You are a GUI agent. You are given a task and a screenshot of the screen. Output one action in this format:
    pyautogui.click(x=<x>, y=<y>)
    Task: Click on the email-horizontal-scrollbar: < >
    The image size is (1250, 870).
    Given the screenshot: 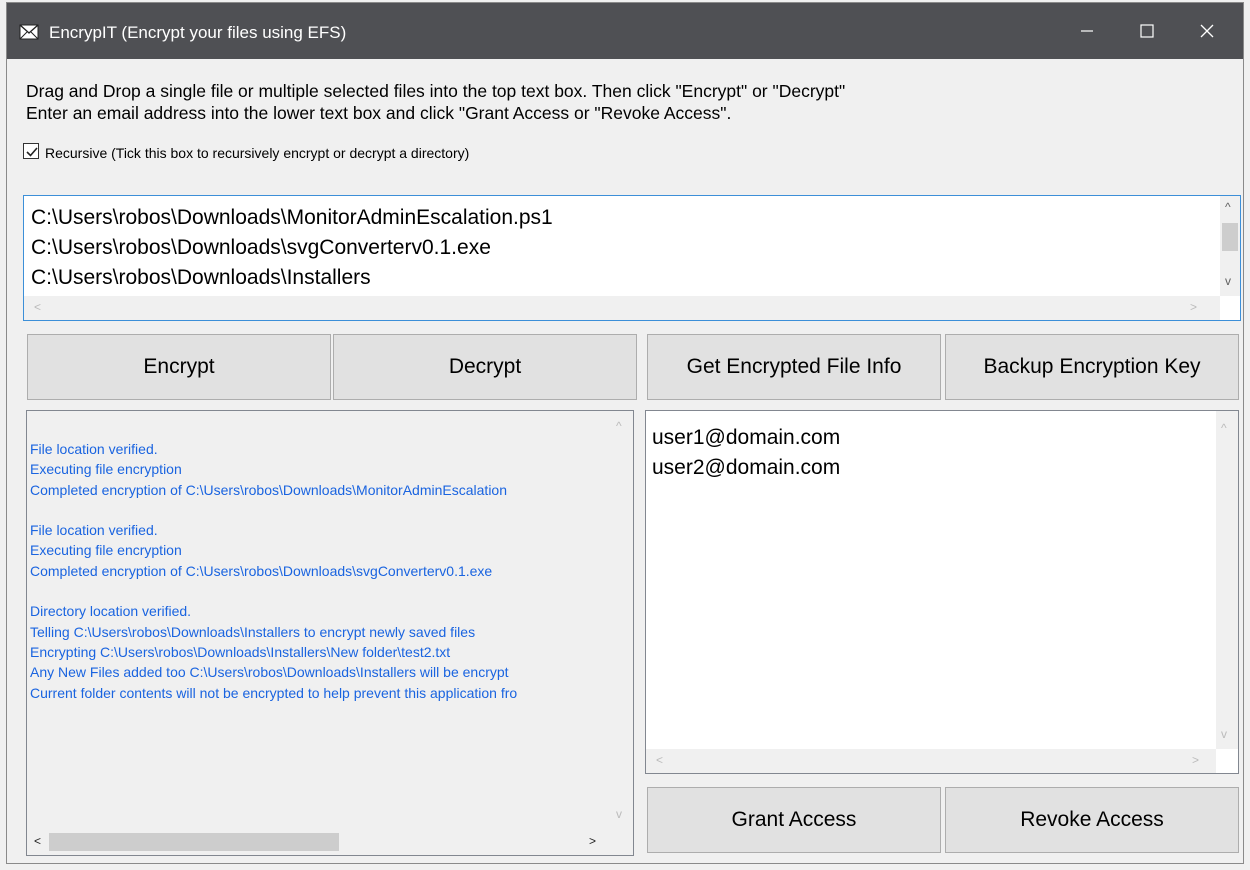 What is the action you would take?
    pyautogui.click(x=931, y=761)
    